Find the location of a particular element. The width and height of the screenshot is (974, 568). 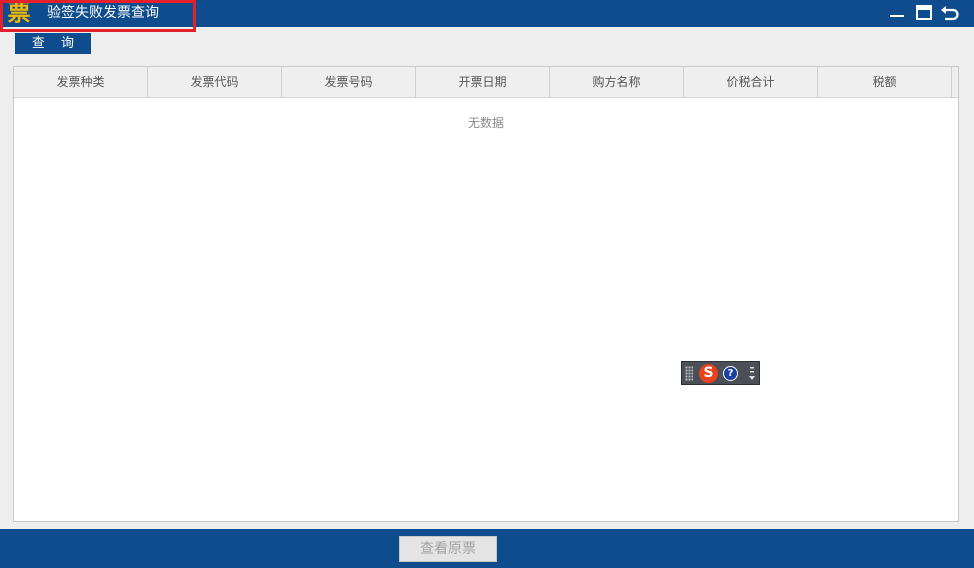

ime-toolbar: S ? is located at coordinates (720, 373).